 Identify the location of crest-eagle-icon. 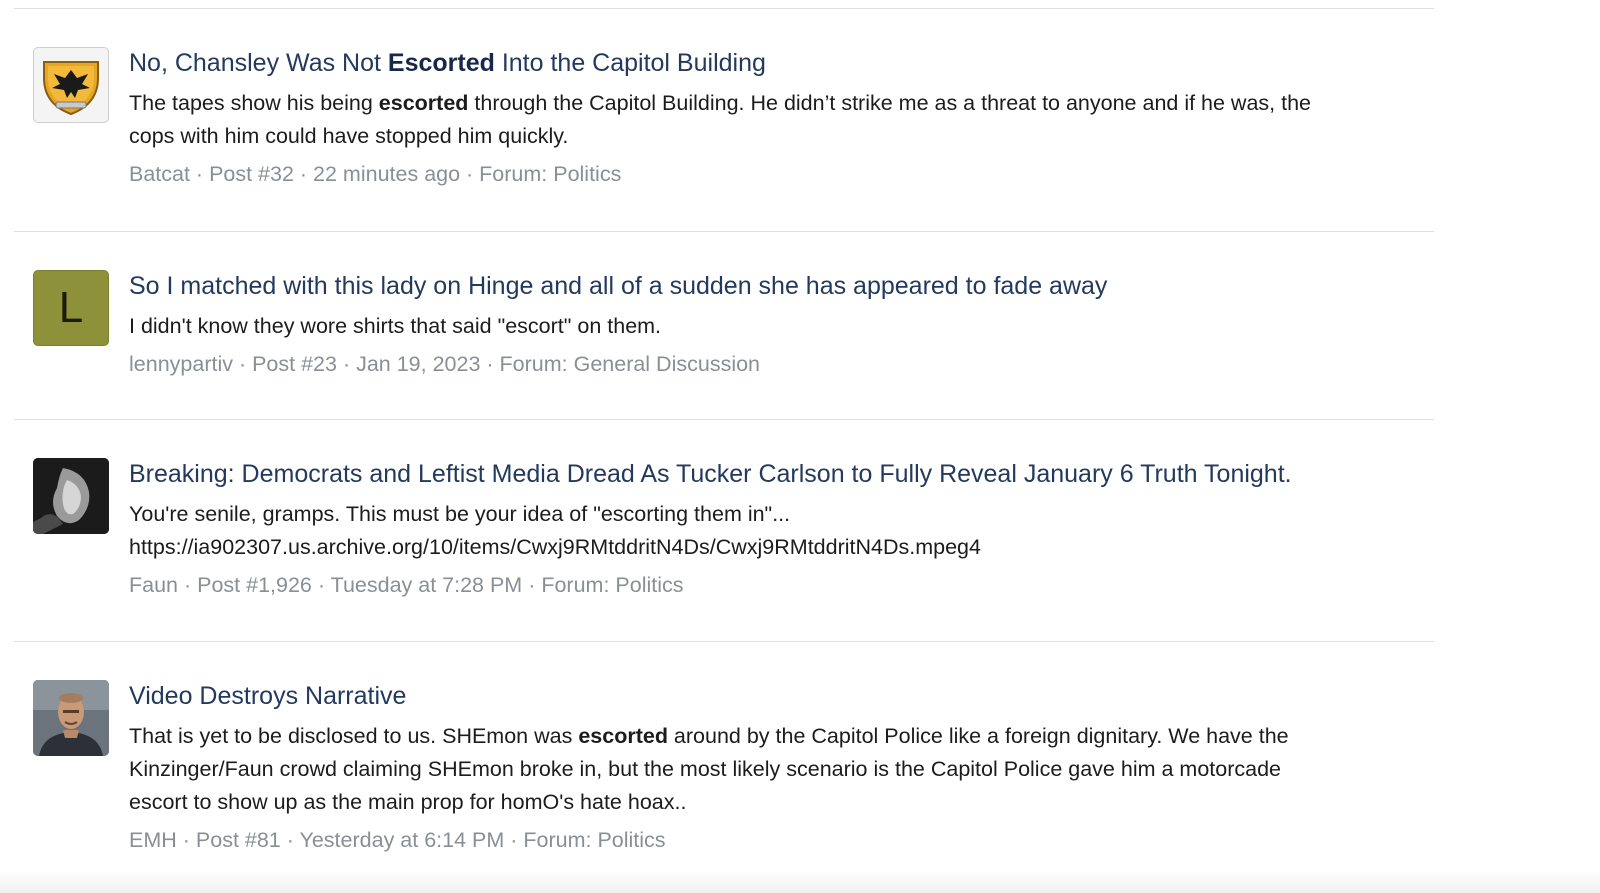
(71, 88).